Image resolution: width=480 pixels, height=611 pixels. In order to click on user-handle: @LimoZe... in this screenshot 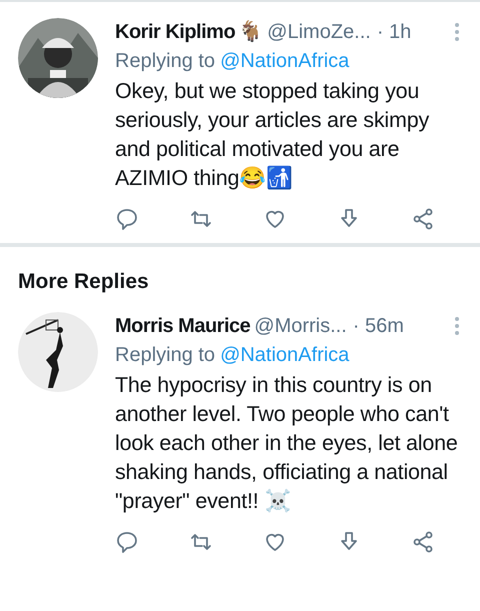, I will do `click(319, 32)`.